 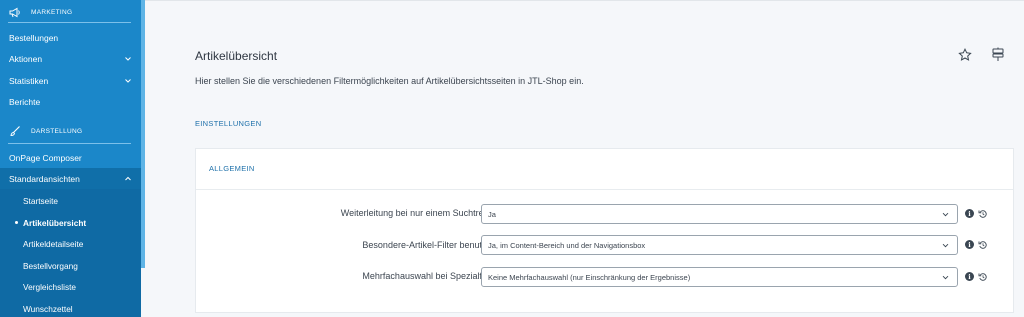 I want to click on setting-label: Mehrfachauswahl bei Spezialfilter:, so click(x=430, y=276).